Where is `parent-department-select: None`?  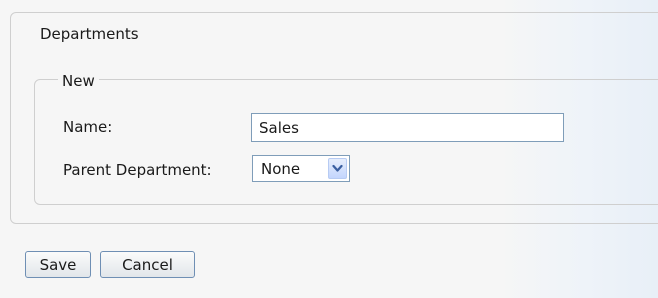
parent-department-select: None is located at coordinates (301, 168).